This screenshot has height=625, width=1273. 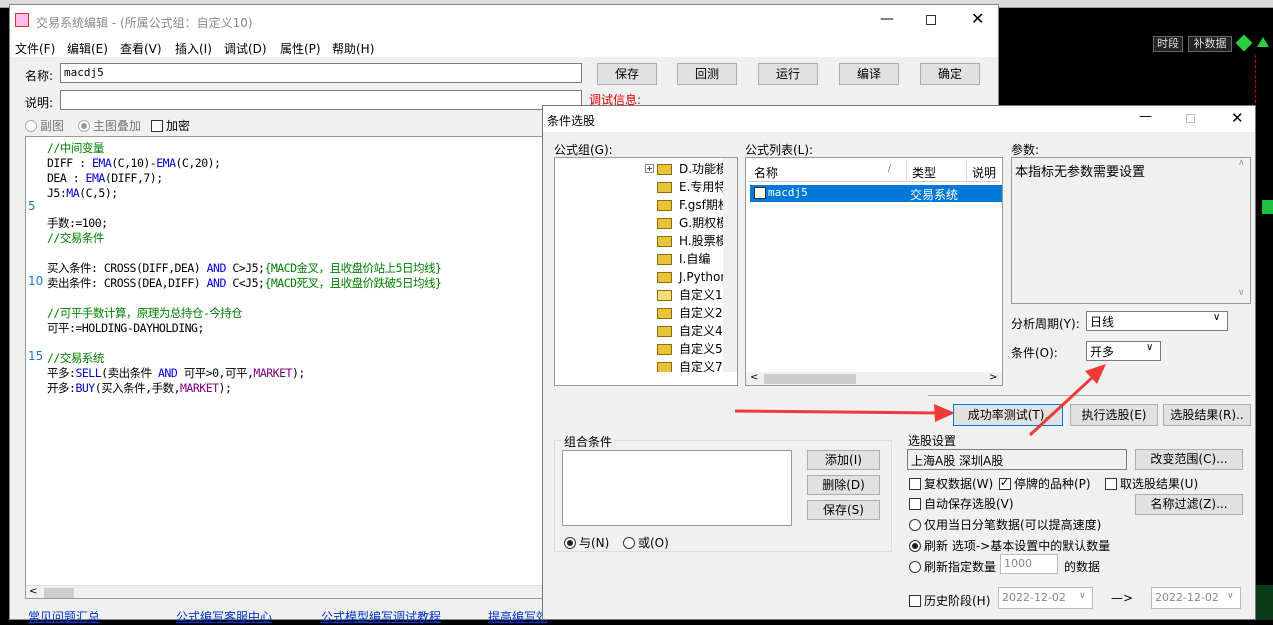 What do you see at coordinates (1168, 44) in the screenshot?
I see `period-button: 时段` at bounding box center [1168, 44].